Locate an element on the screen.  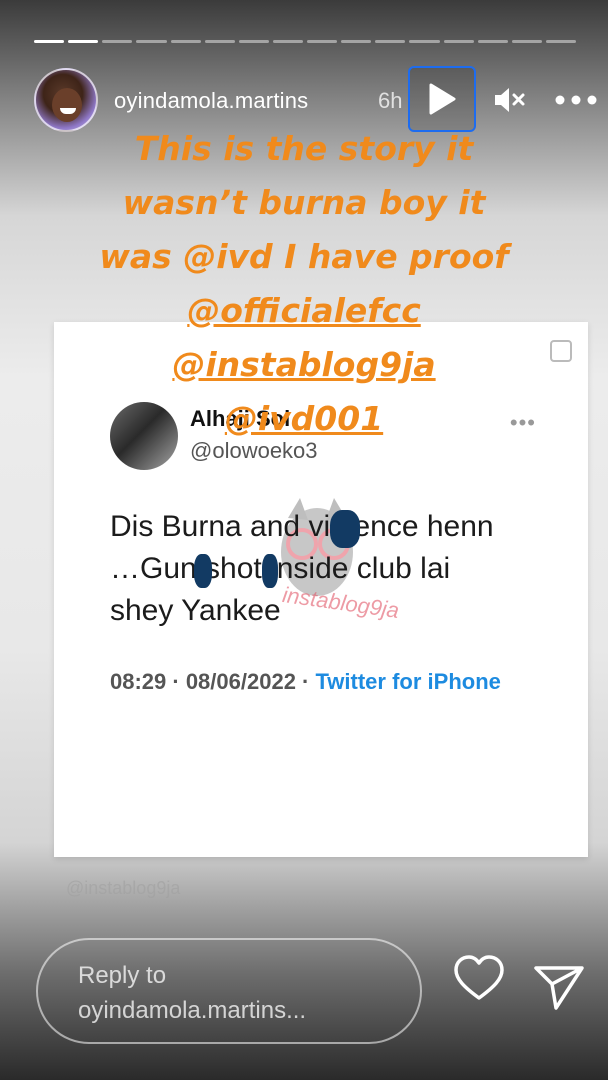
tweet-source: Twitter for iPhone is located at coordinates (408, 681).